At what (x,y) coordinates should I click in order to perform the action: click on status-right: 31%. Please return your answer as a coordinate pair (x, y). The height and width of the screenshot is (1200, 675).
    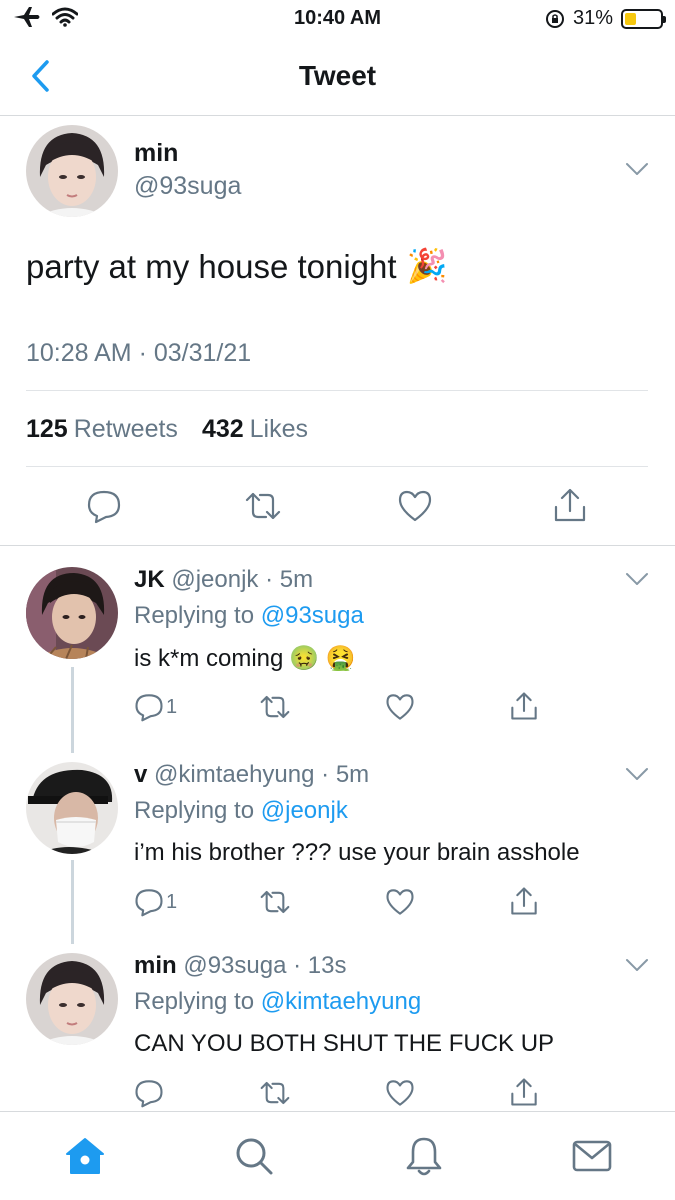
    Looking at the image, I should click on (605, 18).